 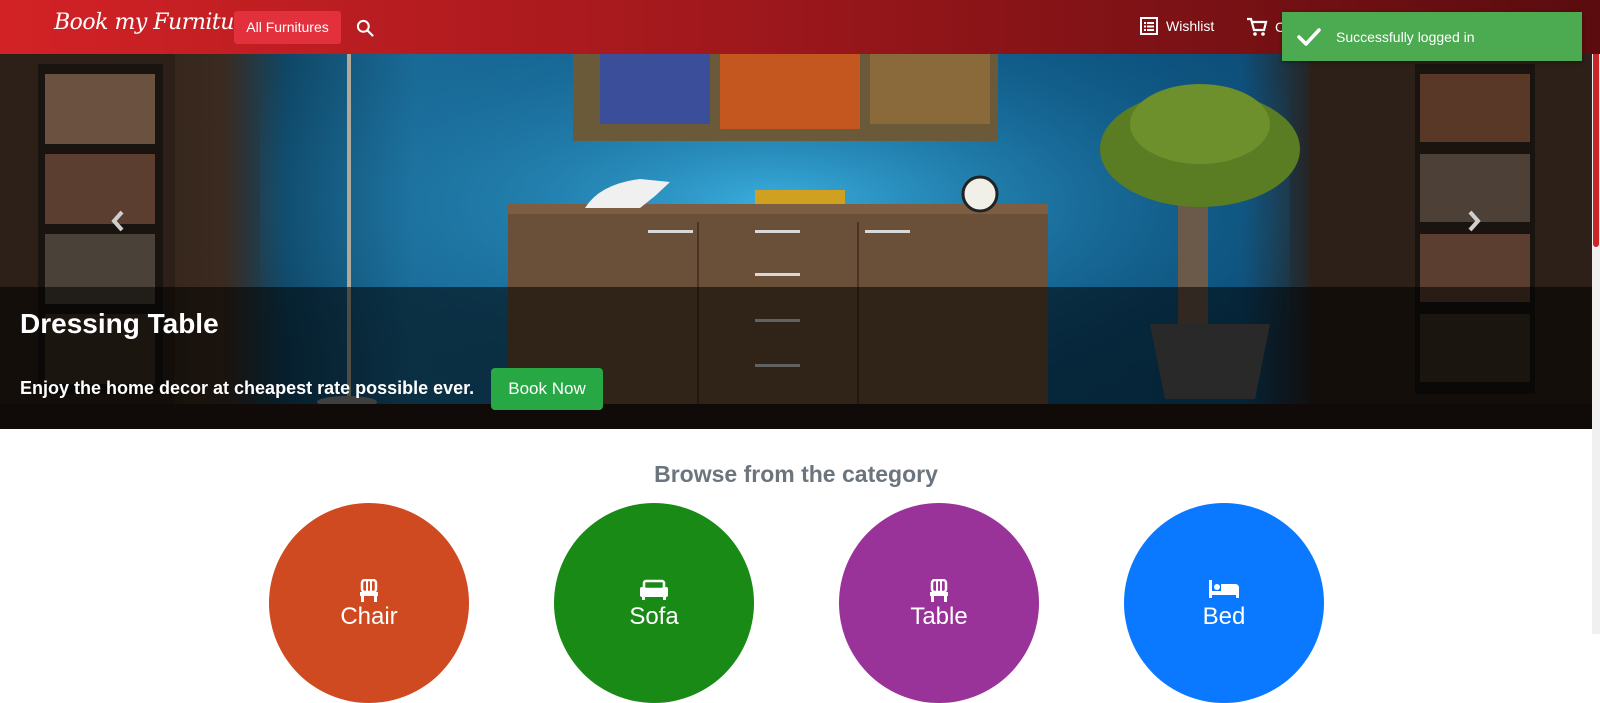 I want to click on book-now-button: Book Now, so click(x=547, y=389).